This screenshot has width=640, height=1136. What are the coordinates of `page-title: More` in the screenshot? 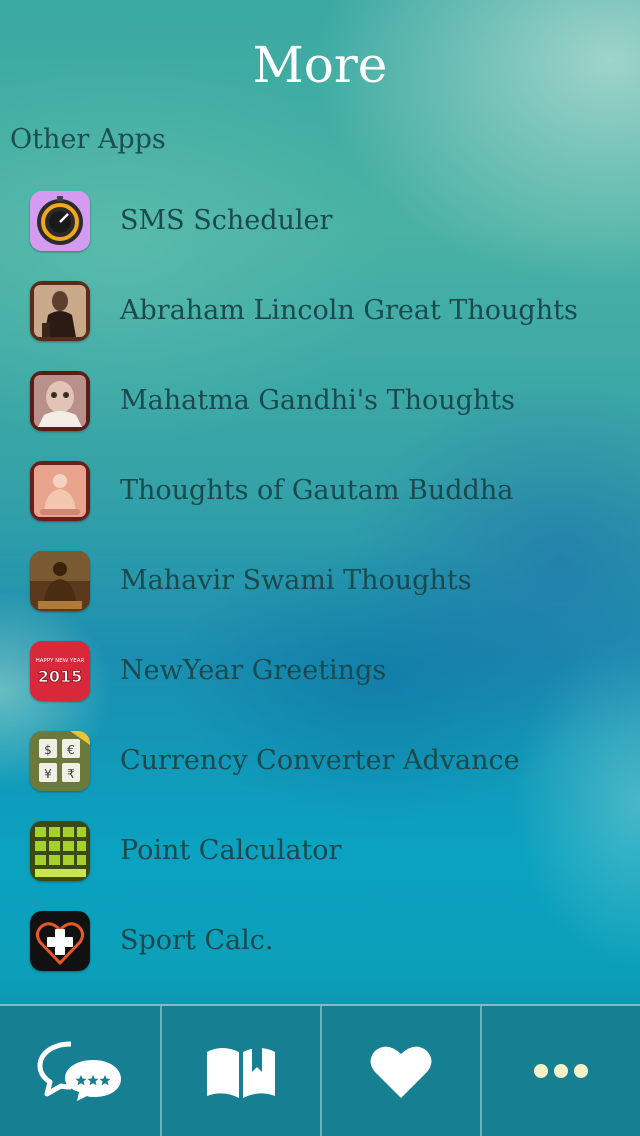 It's located at (320, 65).